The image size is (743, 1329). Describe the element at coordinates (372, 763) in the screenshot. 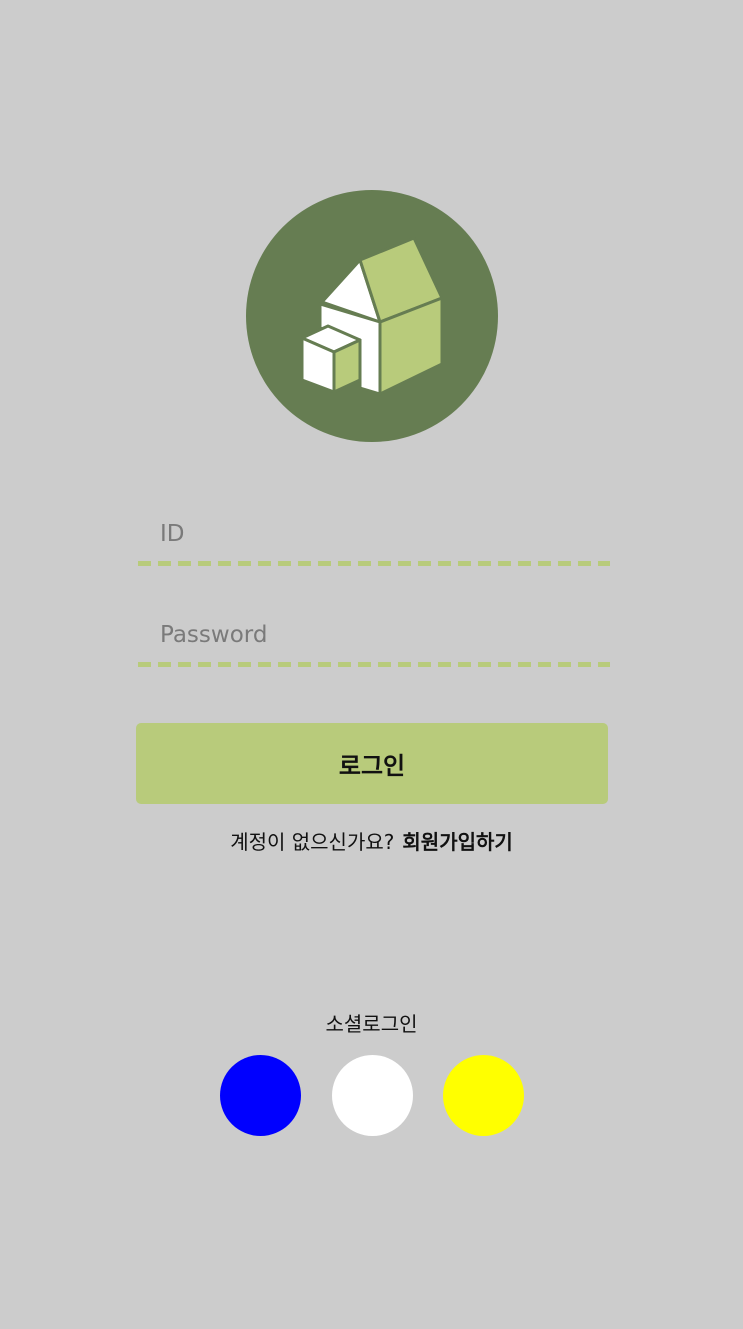

I see `login-button: 로그인` at that location.